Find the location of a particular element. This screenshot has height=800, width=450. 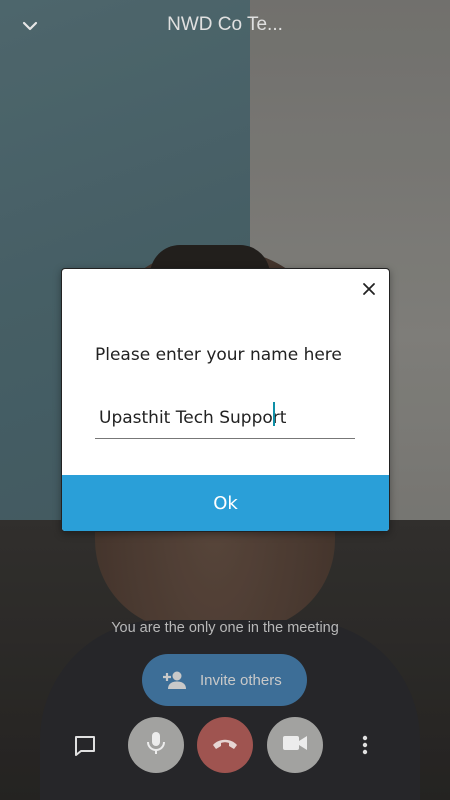

chat-icon is located at coordinates (85, 746).